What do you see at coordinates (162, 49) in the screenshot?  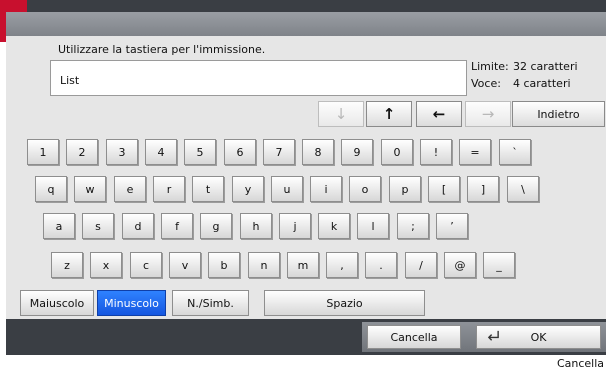 I see `input-prompt: Utilizzare la tastiera per l'immissione.` at bounding box center [162, 49].